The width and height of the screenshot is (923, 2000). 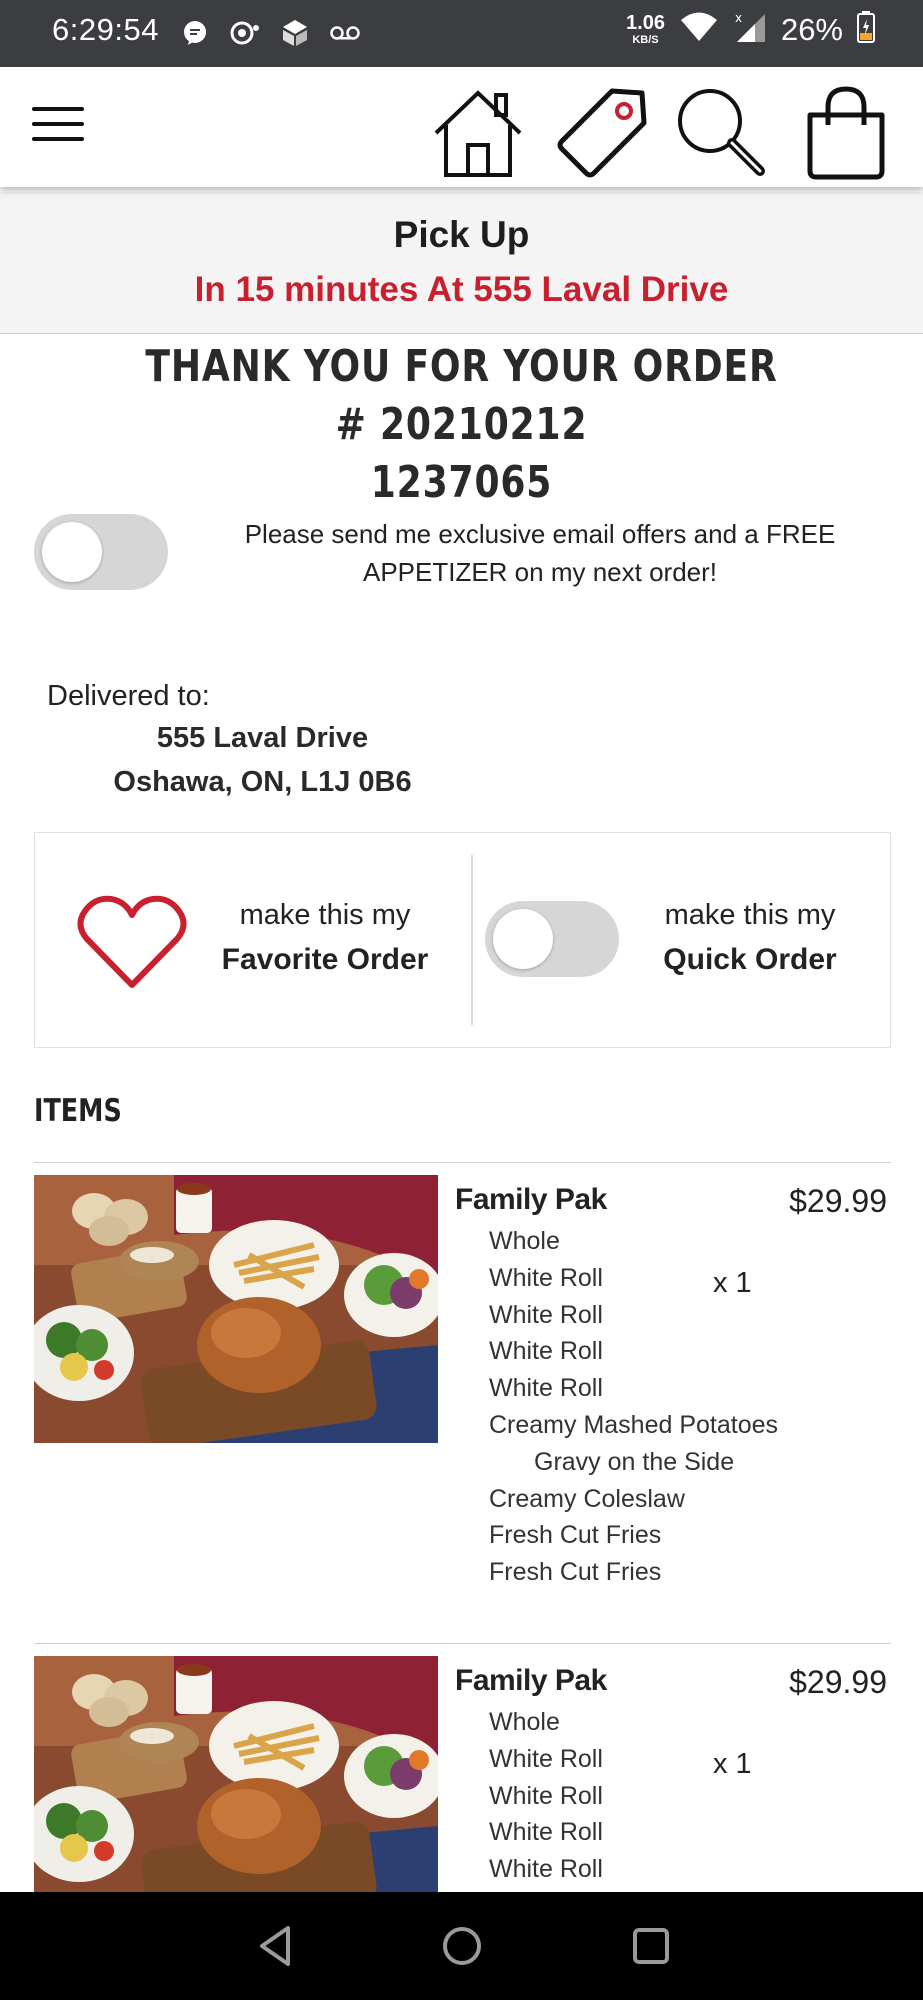 What do you see at coordinates (295, 33) in the screenshot?
I see `app-notification-icon` at bounding box center [295, 33].